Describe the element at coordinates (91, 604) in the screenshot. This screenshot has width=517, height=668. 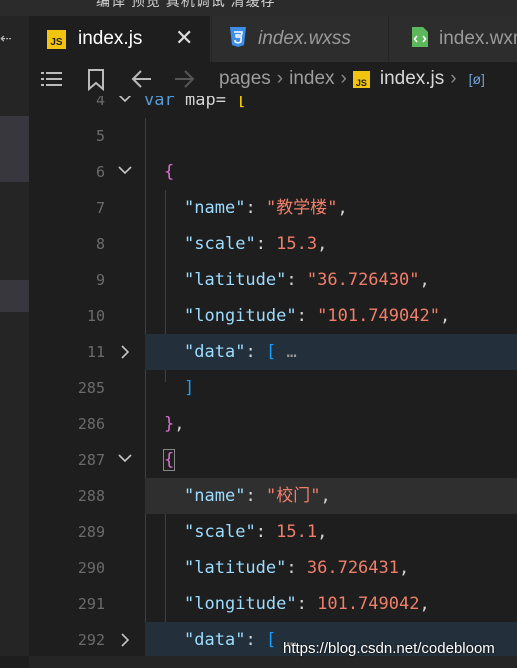
I see `line-number: 291` at that location.